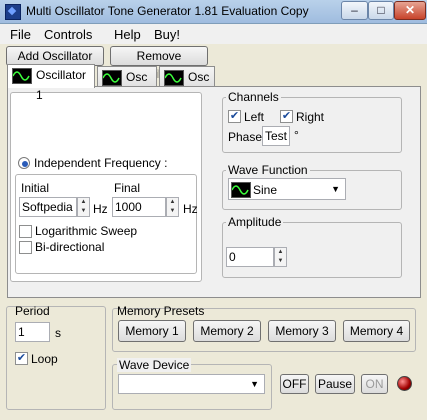  Describe the element at coordinates (100, 209) in the screenshot. I see `initial-unit: Hz` at that location.